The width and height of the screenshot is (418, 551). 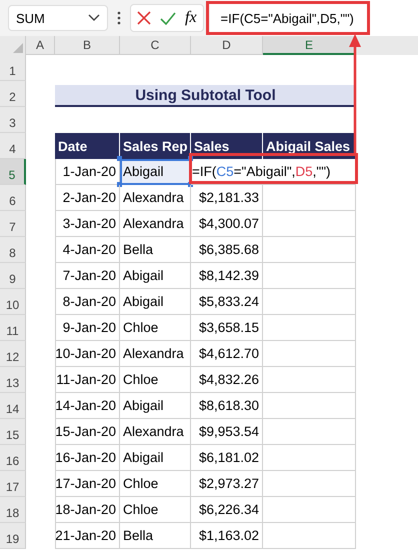 I want to click on row-header: 12, so click(x=13, y=354).